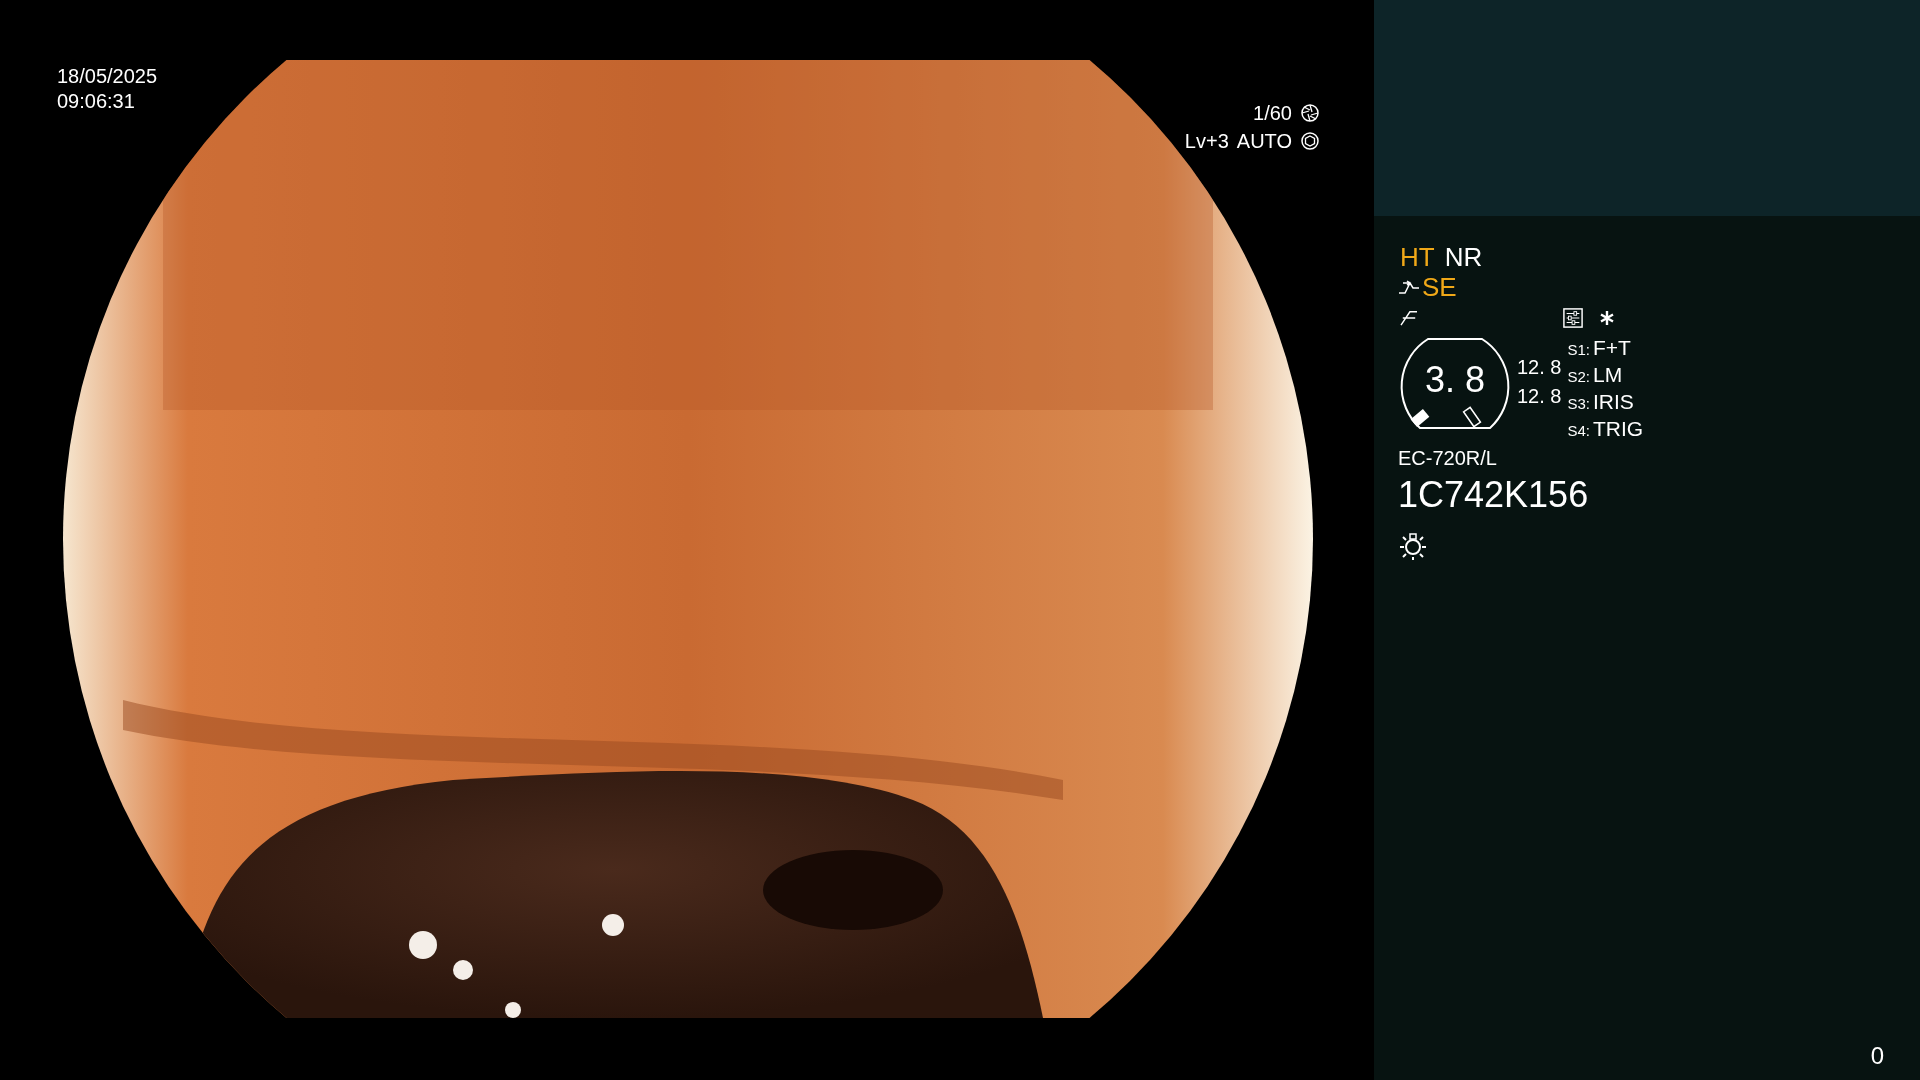  What do you see at coordinates (1877, 1056) in the screenshot?
I see `counter-text: 0` at bounding box center [1877, 1056].